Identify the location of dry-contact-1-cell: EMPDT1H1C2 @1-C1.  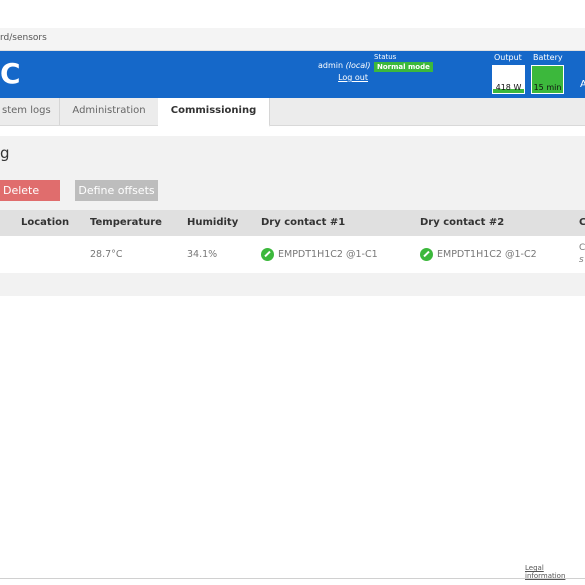
(319, 254).